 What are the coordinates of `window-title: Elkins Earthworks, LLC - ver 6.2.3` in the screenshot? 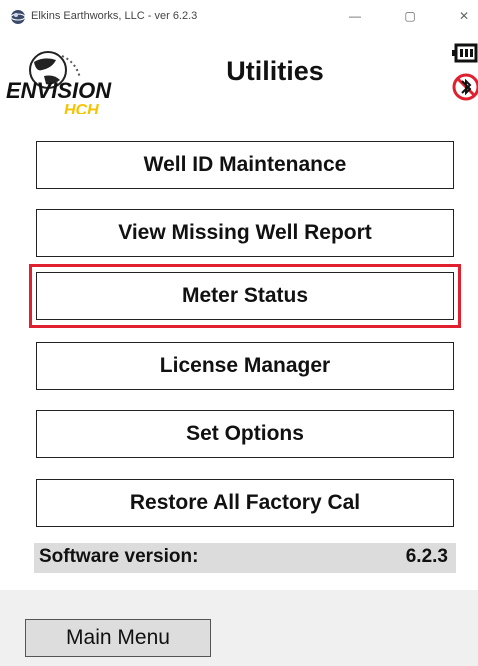 It's located at (114, 16).